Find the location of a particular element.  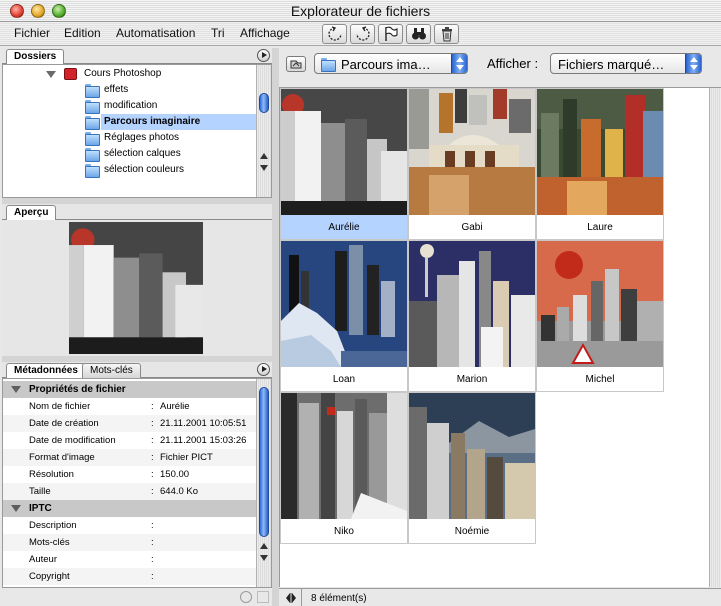

folder-tree-scrollbar is located at coordinates (263, 131).